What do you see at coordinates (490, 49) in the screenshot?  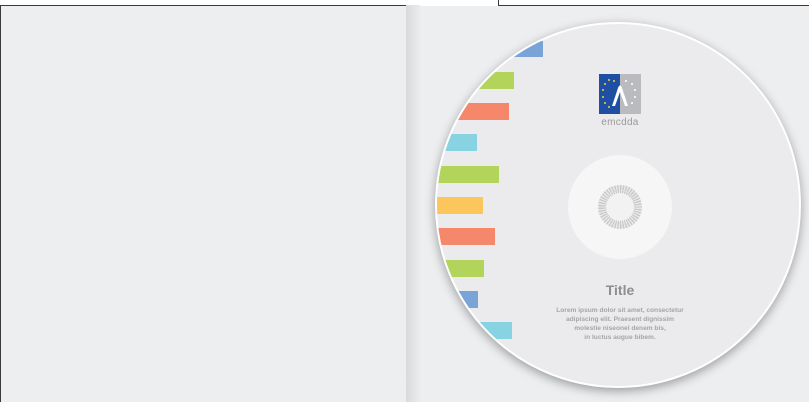 I see `stripe-bar-blue` at bounding box center [490, 49].